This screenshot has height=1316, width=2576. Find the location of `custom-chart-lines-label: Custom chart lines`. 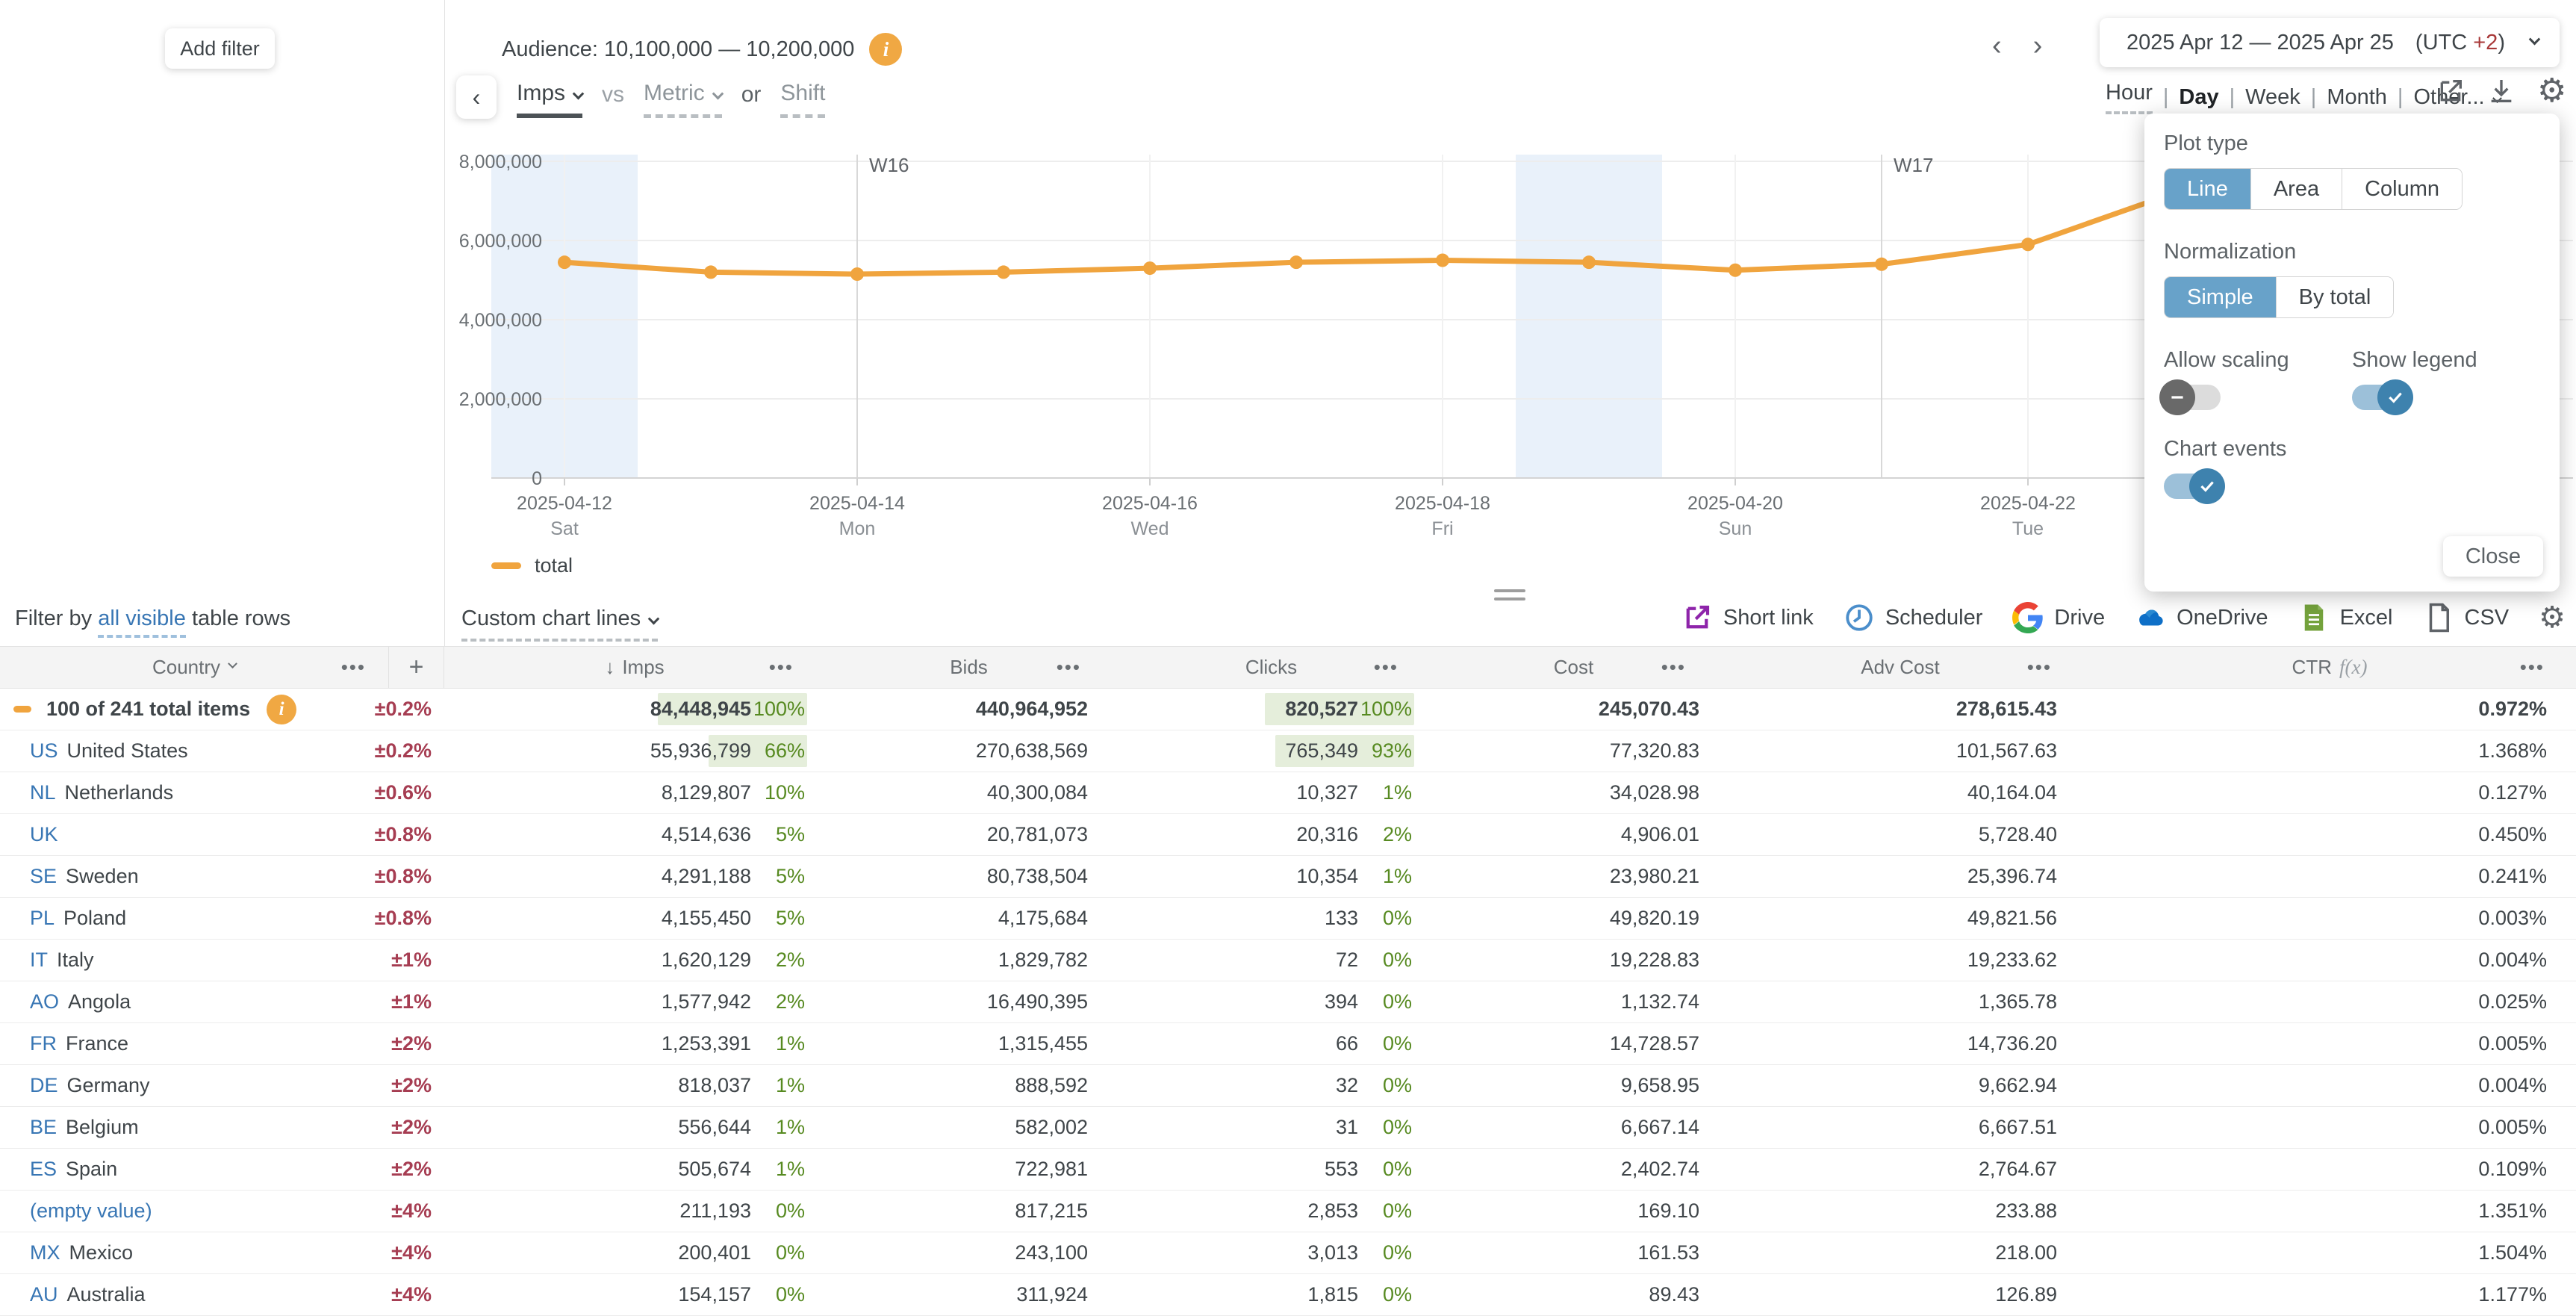

custom-chart-lines-label: Custom chart lines is located at coordinates (551, 618).